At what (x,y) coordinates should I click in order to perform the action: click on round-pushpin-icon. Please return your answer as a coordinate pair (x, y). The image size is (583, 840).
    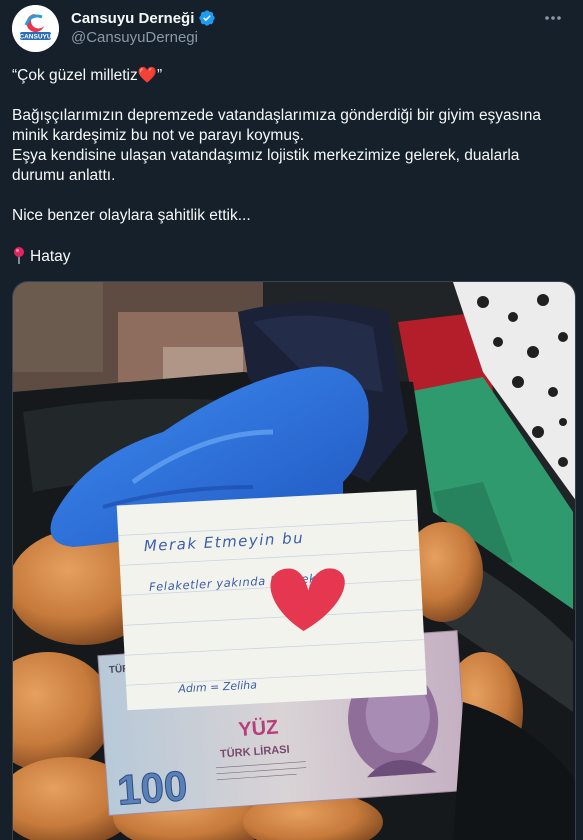
    Looking at the image, I should click on (19, 258).